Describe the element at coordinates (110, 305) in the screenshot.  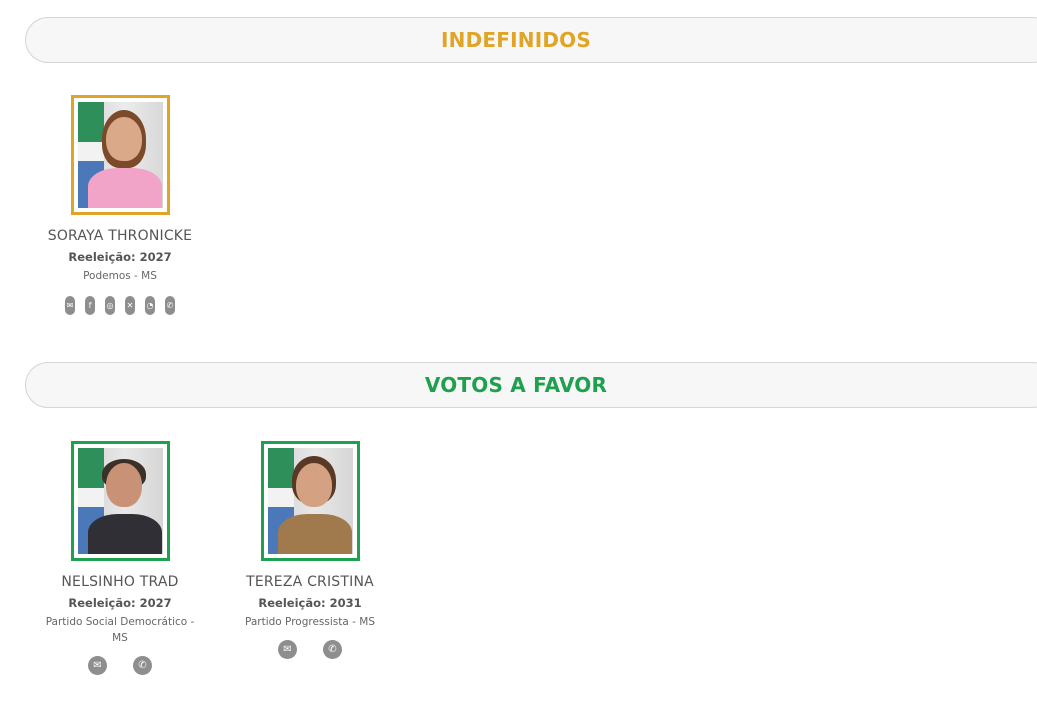
I see `instagram-icon: ◎` at that location.